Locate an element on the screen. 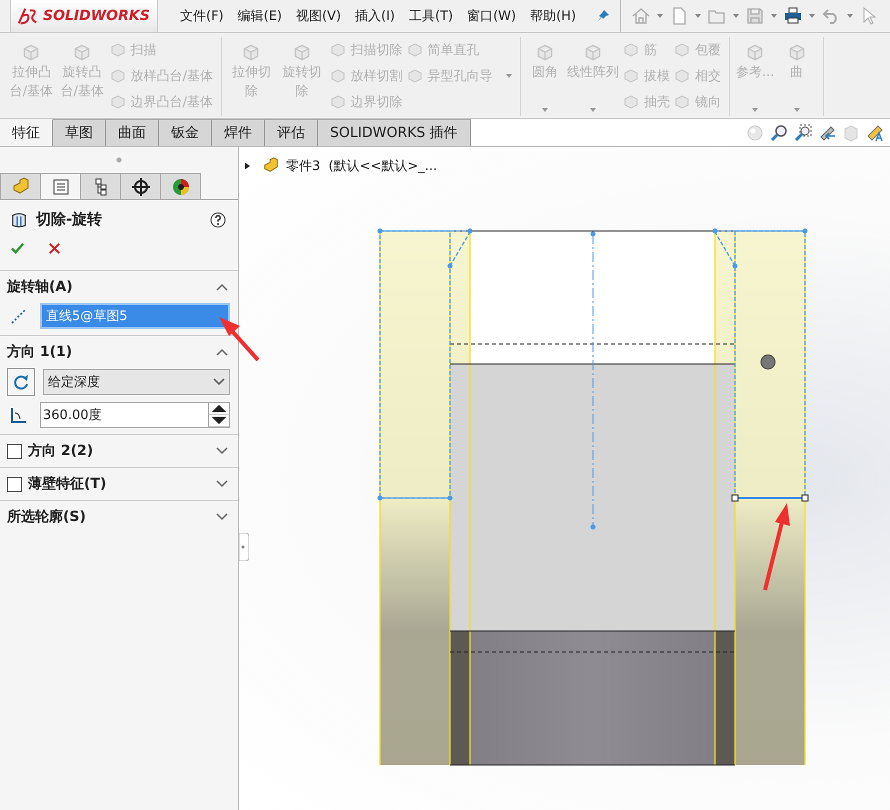 This screenshot has height=810, width=890. section-title: 所选轮廓(S) is located at coordinates (46, 517).